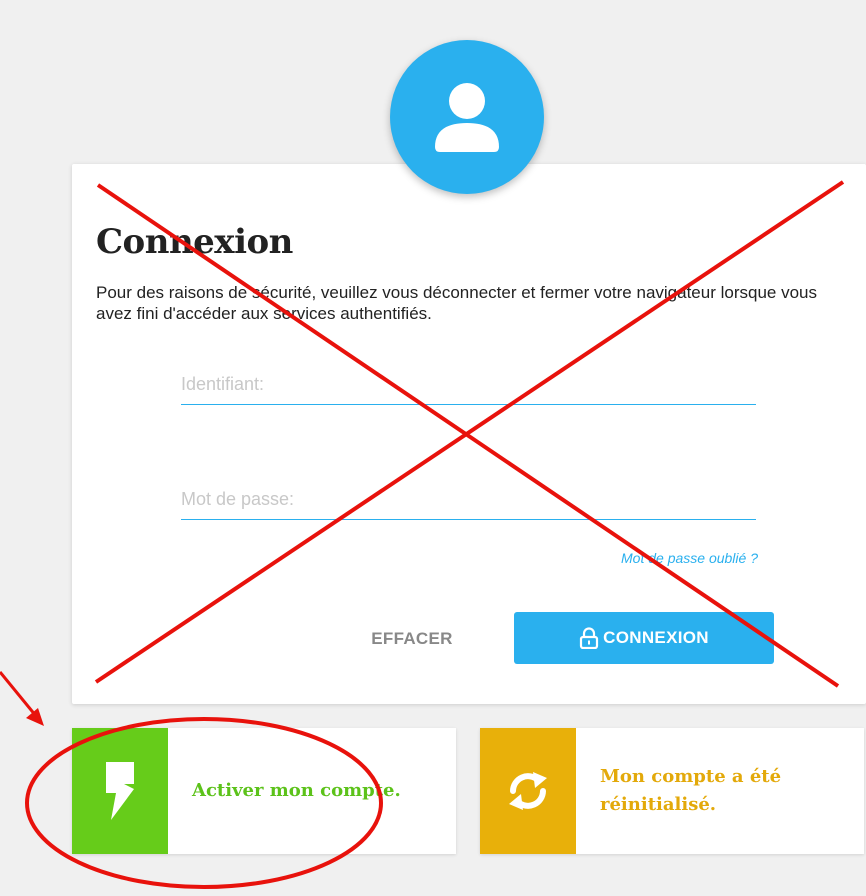 This screenshot has width=866, height=896. What do you see at coordinates (35, 717) in the screenshot?
I see `annotation-arrow-head` at bounding box center [35, 717].